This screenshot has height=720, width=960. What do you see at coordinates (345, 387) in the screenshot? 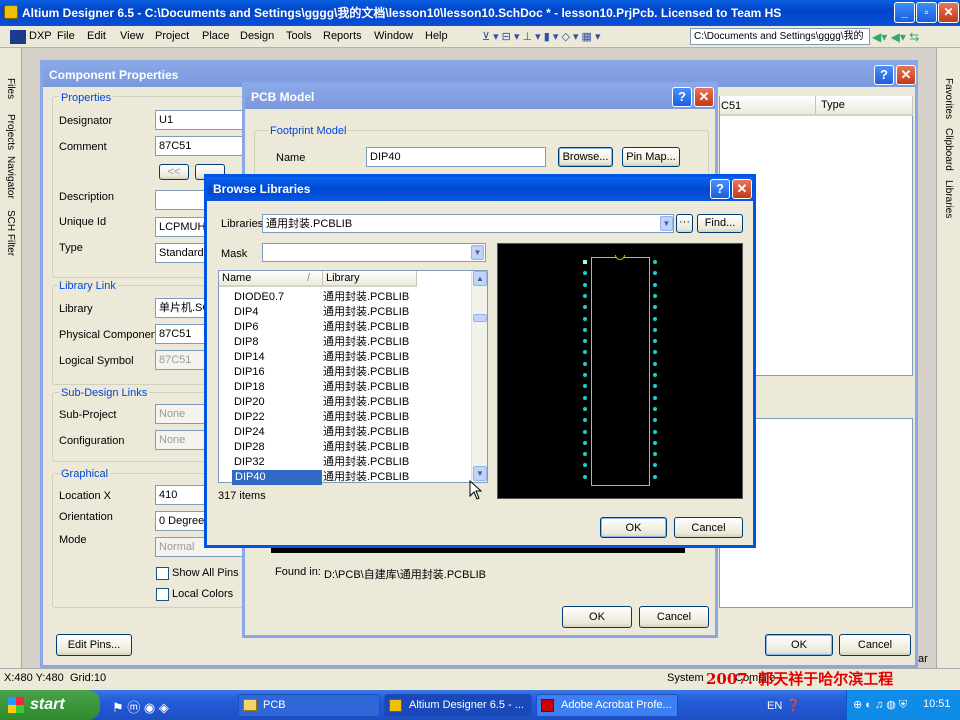
I see `list-item: DIP18 通用封装.PCBLIB` at bounding box center [345, 387].